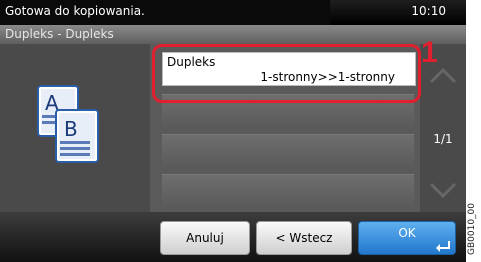 The height and width of the screenshot is (262, 481). What do you see at coordinates (443, 246) in the screenshot?
I see `enter-icon` at bounding box center [443, 246].